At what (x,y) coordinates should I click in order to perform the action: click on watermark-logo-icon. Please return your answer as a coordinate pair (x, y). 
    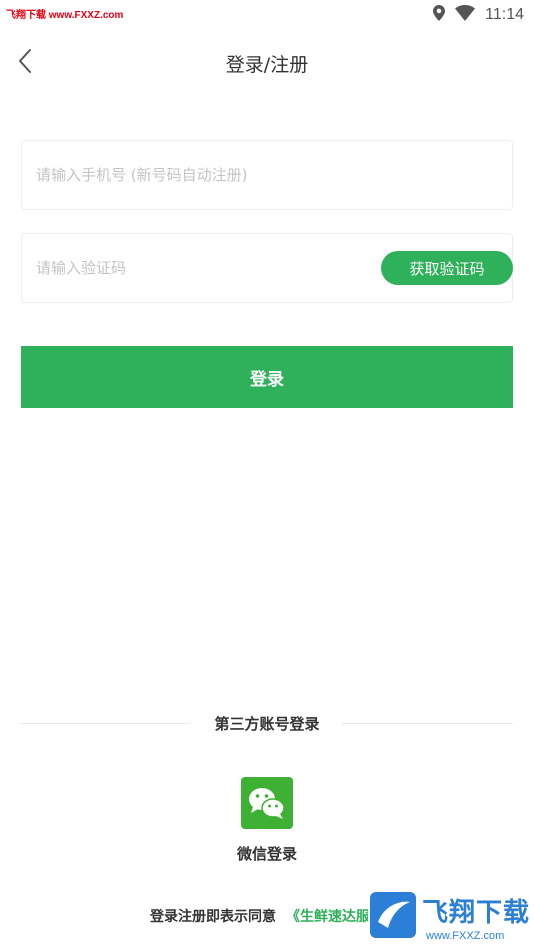
    Looking at the image, I should click on (393, 915).